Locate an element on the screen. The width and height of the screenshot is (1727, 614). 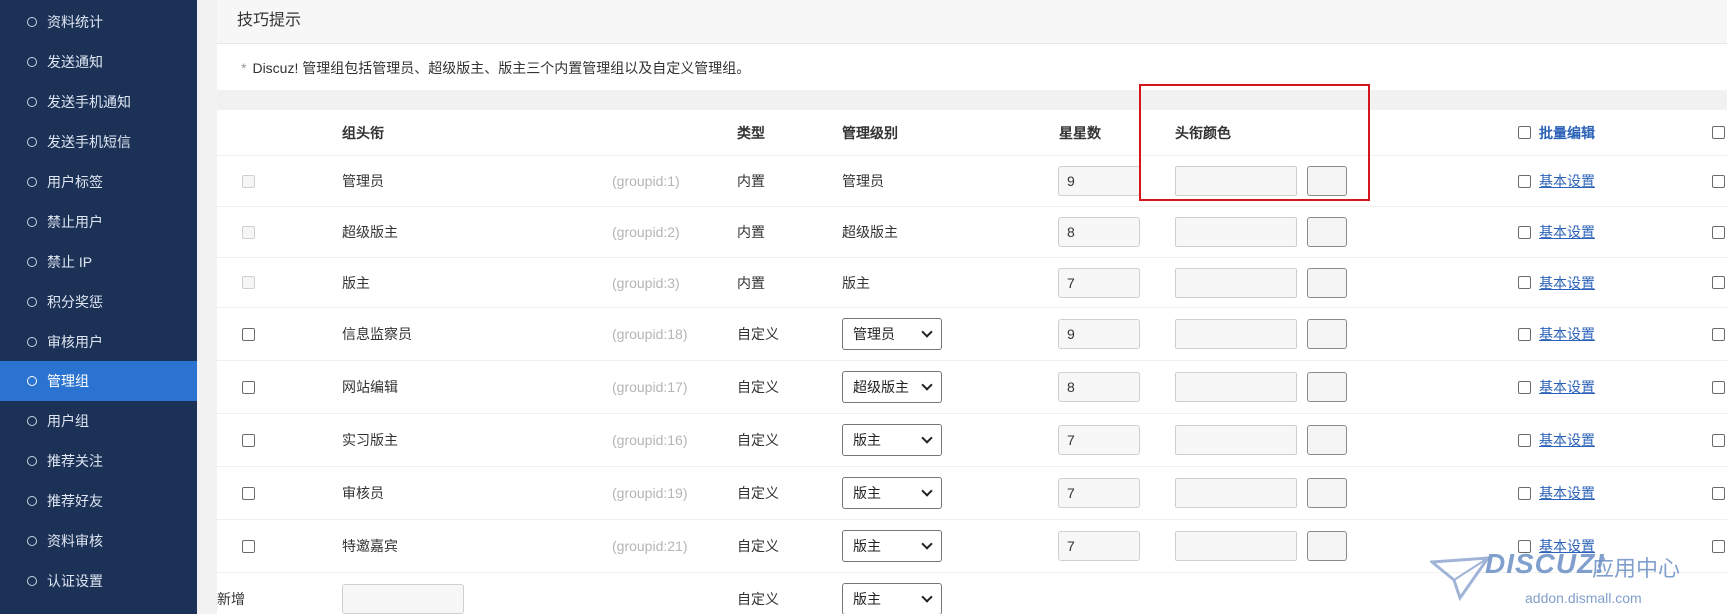
sidebar-item: 禁止用户 is located at coordinates (98, 222).